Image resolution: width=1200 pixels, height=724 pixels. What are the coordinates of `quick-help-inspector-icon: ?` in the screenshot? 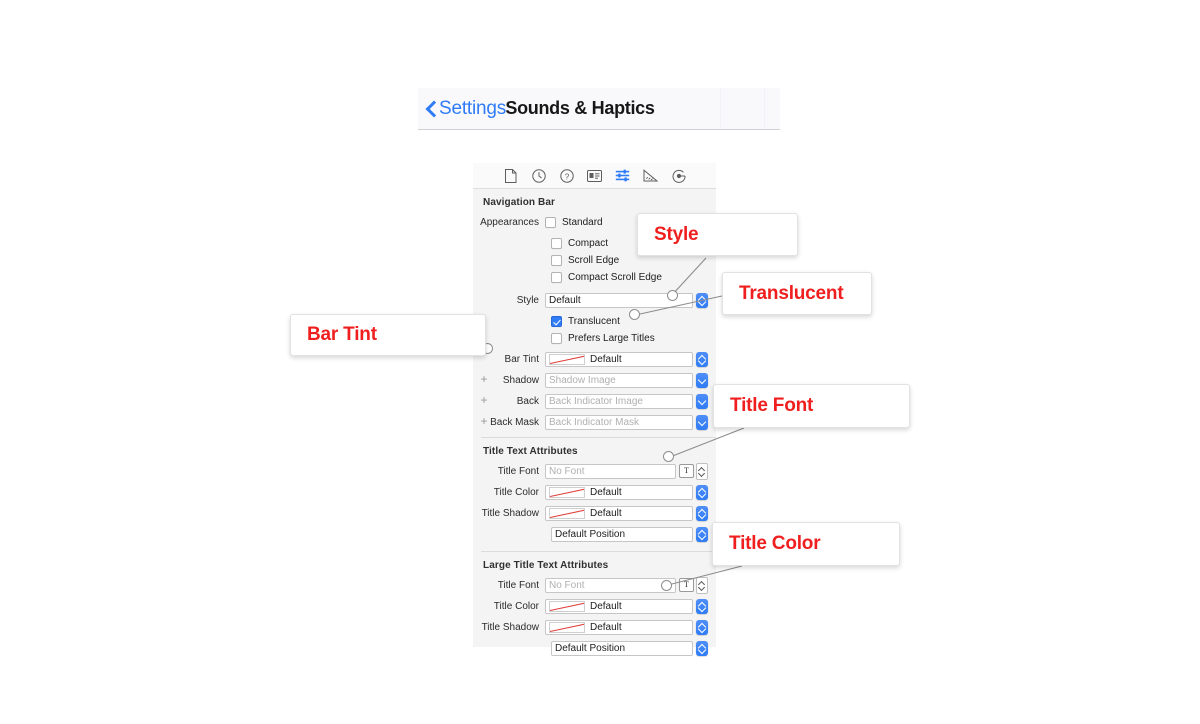 It's located at (566, 175).